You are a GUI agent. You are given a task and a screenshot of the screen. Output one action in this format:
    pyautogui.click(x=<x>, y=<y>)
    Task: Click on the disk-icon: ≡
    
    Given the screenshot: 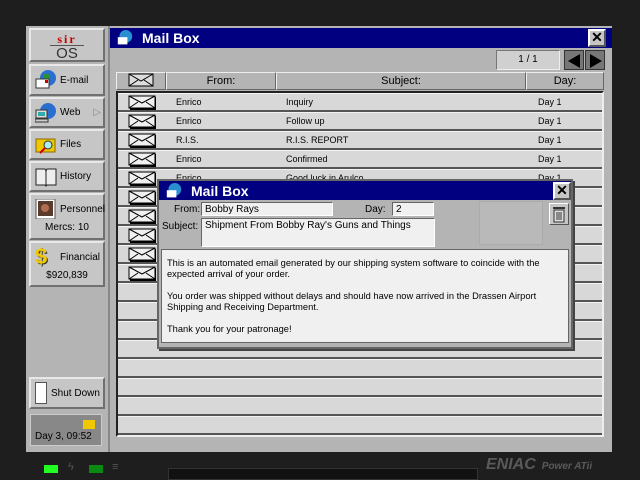 What is the action you would take?
    pyautogui.click(x=115, y=467)
    